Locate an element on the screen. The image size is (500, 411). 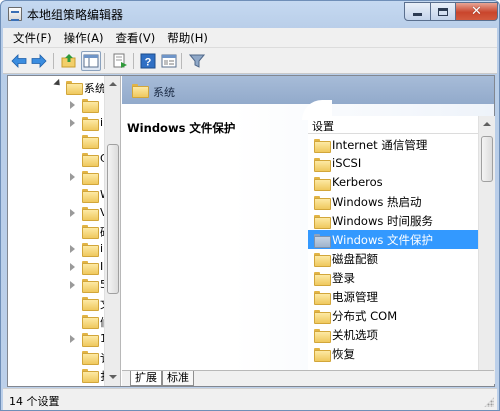
status-bar: 14 个设置 is located at coordinates (250, 399).